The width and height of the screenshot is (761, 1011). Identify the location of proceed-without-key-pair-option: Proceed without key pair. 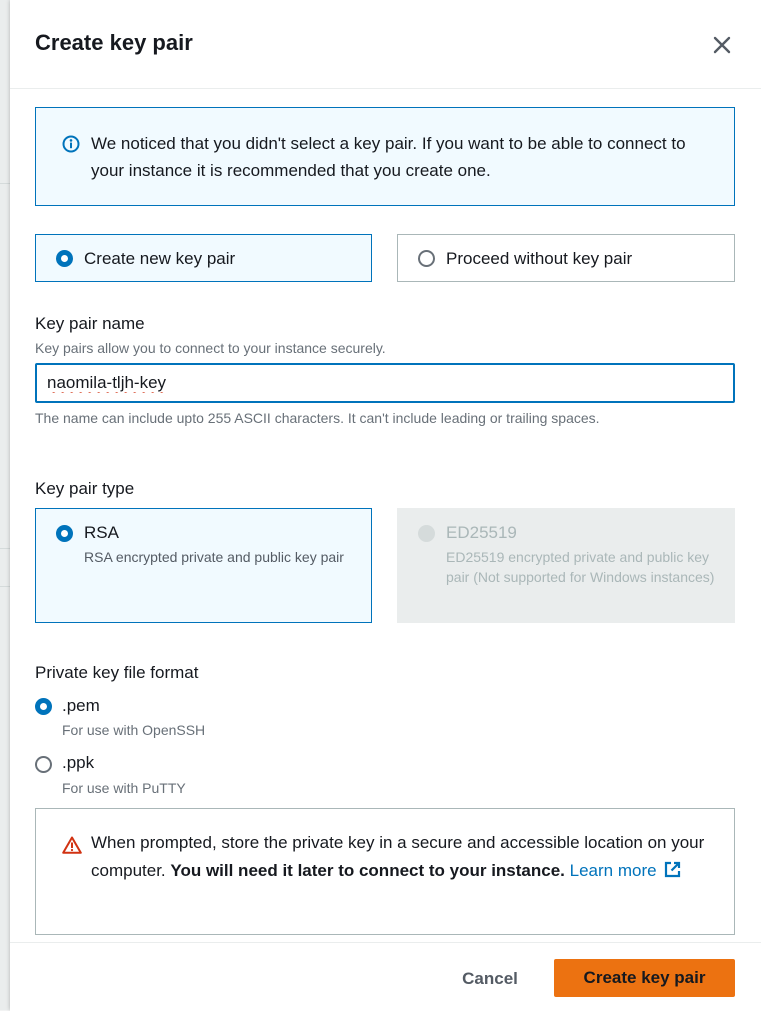
(566, 258).